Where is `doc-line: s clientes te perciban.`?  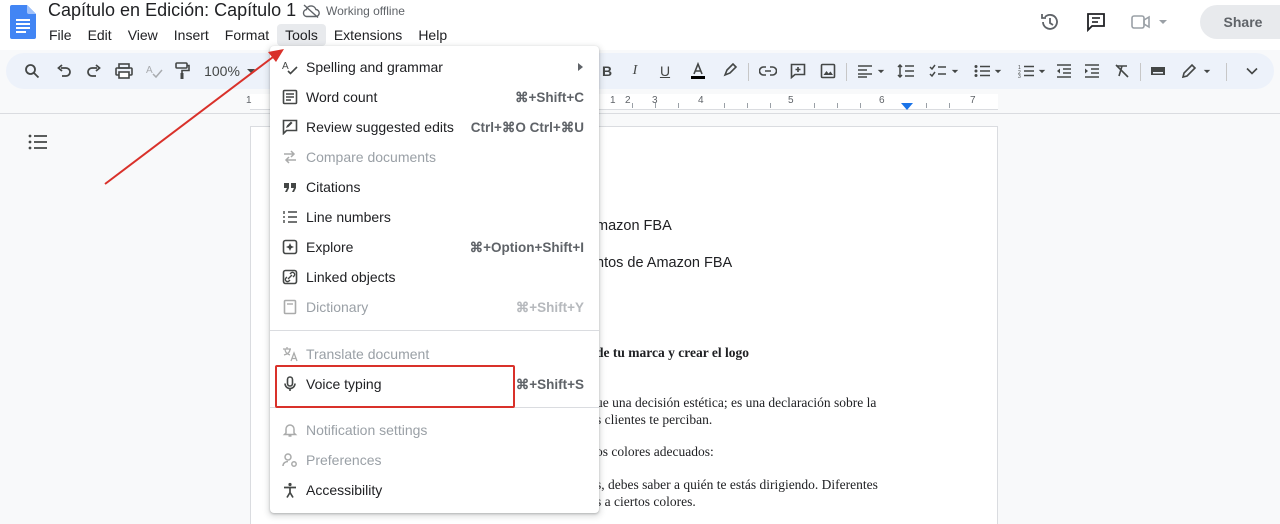 doc-line: s clientes te perciban. is located at coordinates (654, 419).